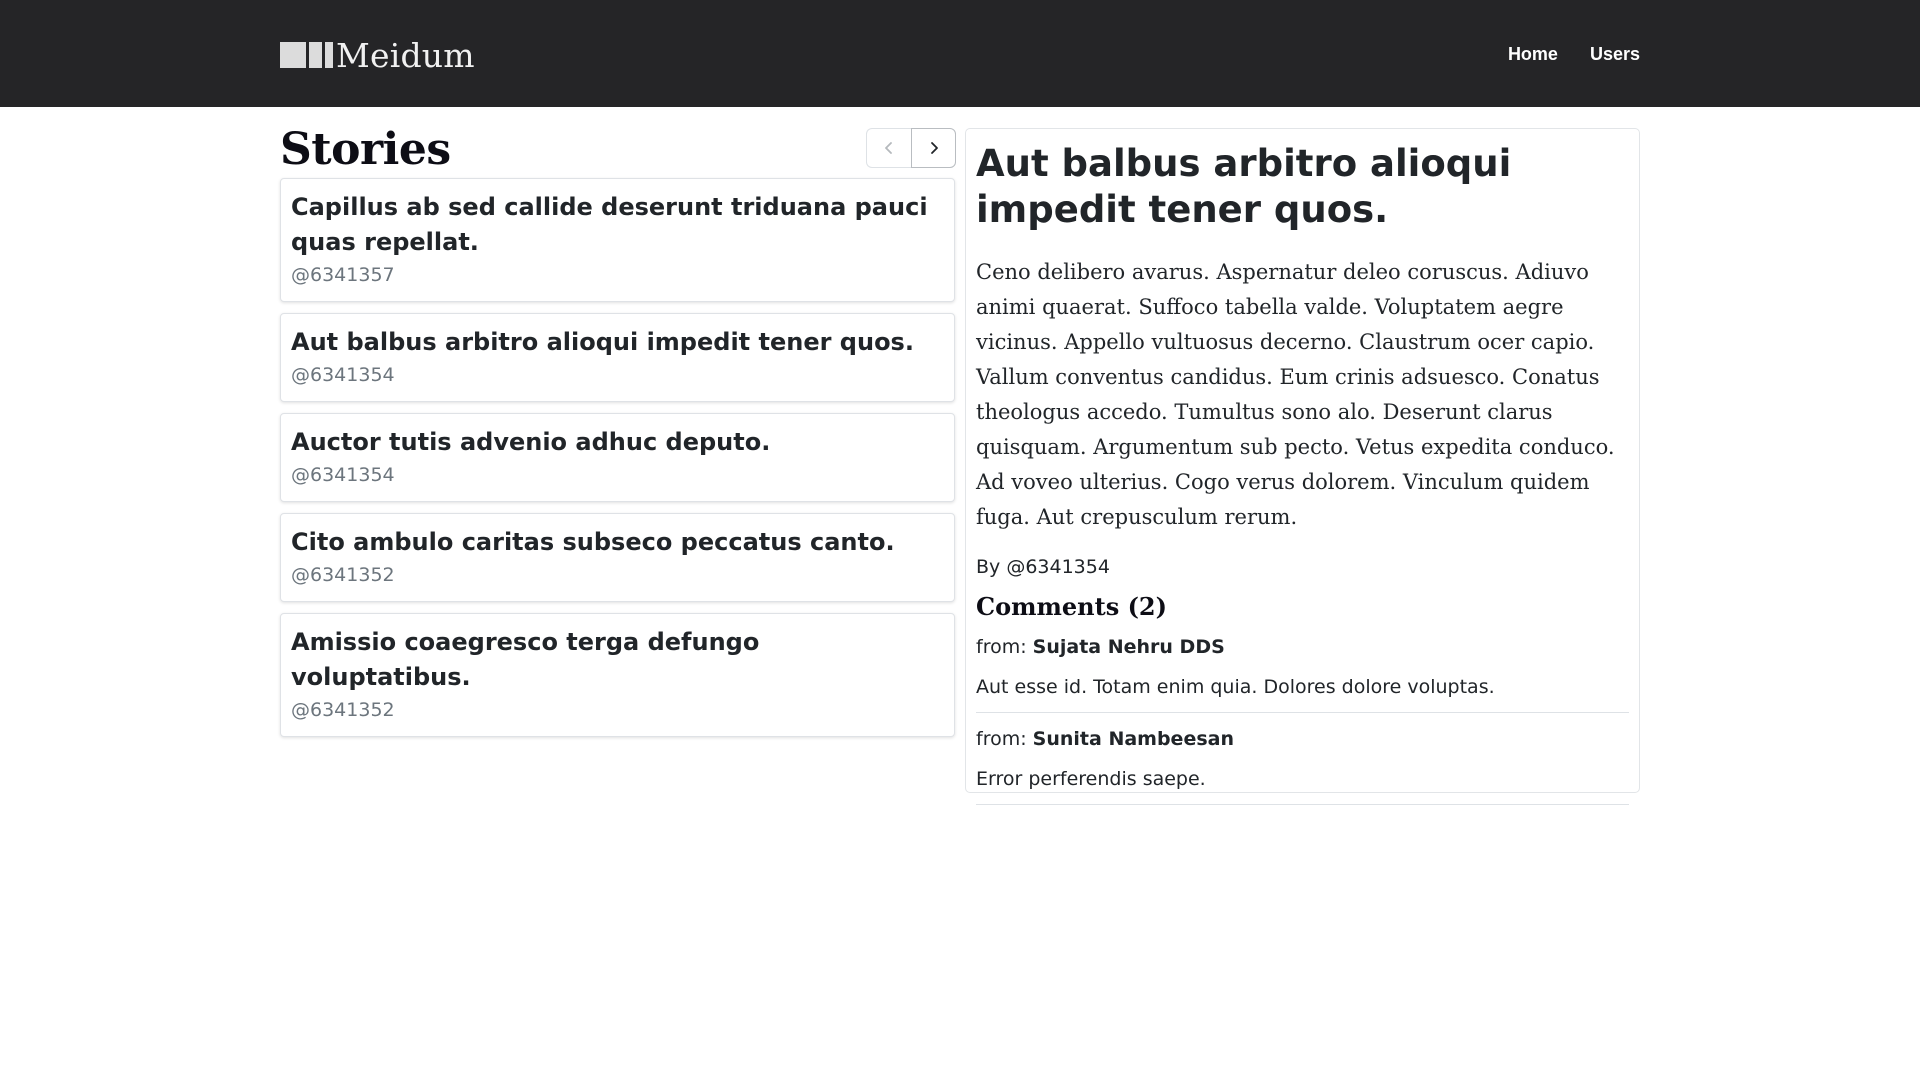 This screenshot has height=1080, width=1920. Describe the element at coordinates (405, 55) in the screenshot. I see `brand-name: Meidum` at that location.